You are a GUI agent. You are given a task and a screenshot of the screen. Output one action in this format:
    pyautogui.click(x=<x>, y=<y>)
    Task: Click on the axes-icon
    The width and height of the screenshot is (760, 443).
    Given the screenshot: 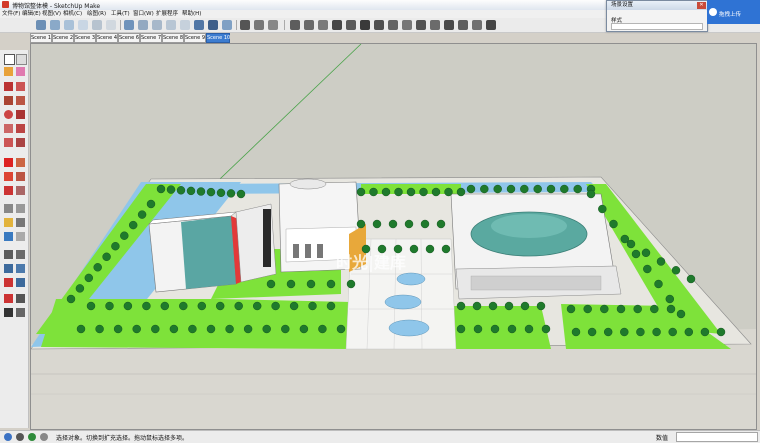 What is the action you would take?
    pyautogui.click(x=477, y=25)
    